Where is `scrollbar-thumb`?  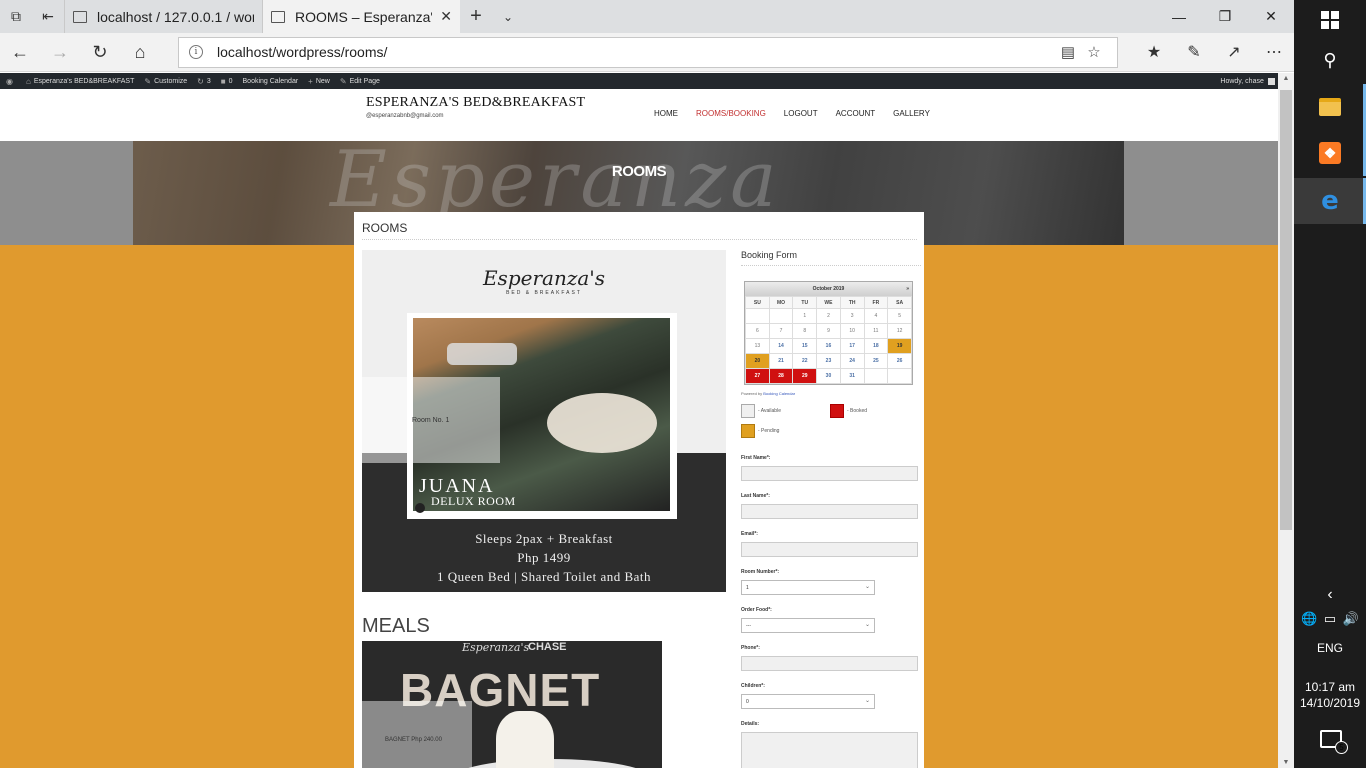
scrollbar-thumb is located at coordinates (1286, 310).